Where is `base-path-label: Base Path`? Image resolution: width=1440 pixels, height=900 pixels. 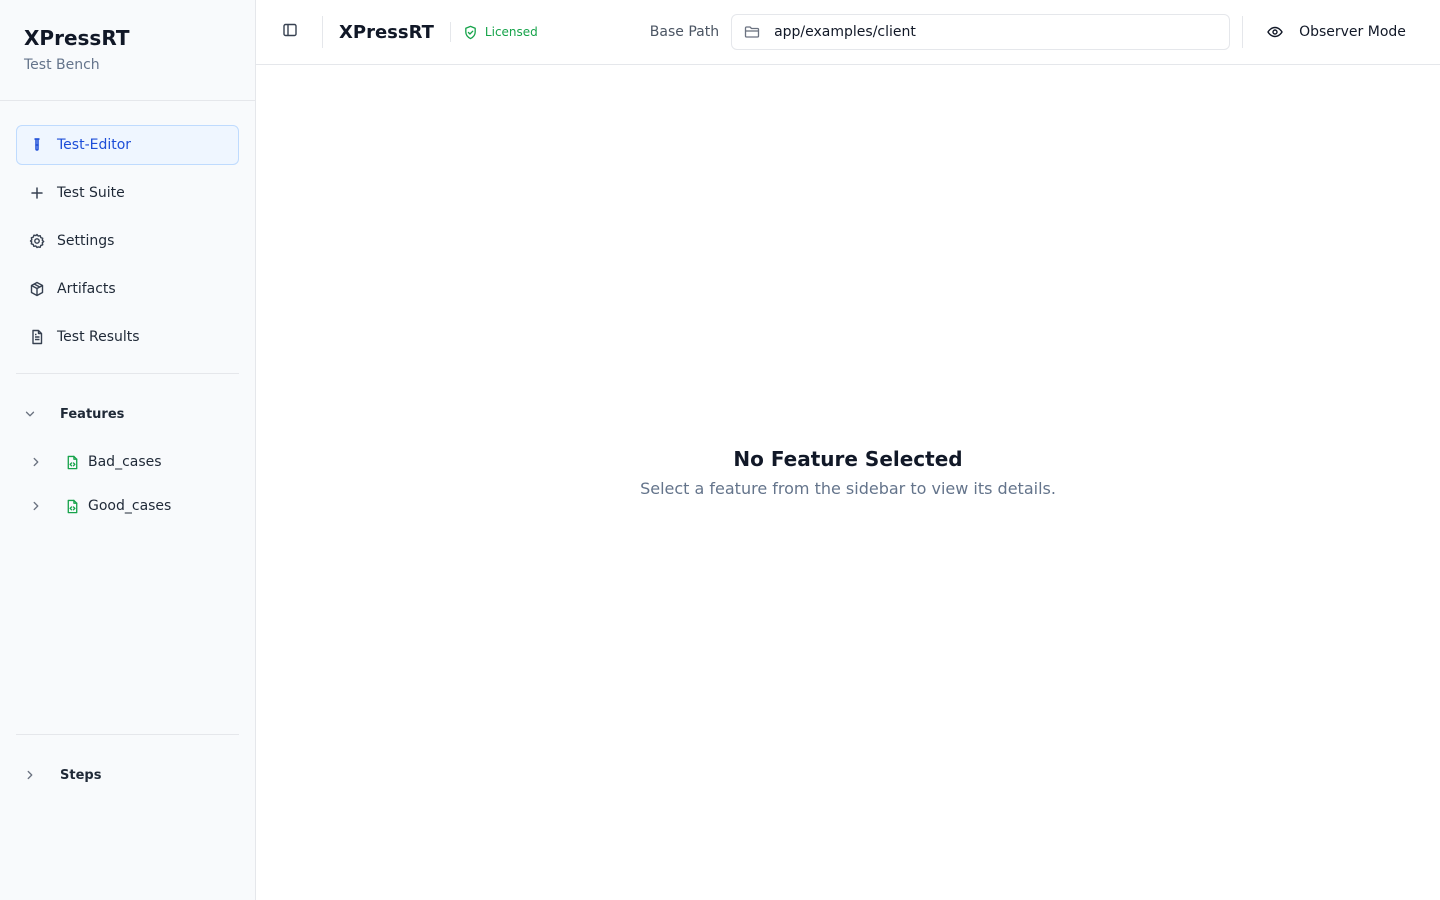
base-path-label: Base Path is located at coordinates (684, 32).